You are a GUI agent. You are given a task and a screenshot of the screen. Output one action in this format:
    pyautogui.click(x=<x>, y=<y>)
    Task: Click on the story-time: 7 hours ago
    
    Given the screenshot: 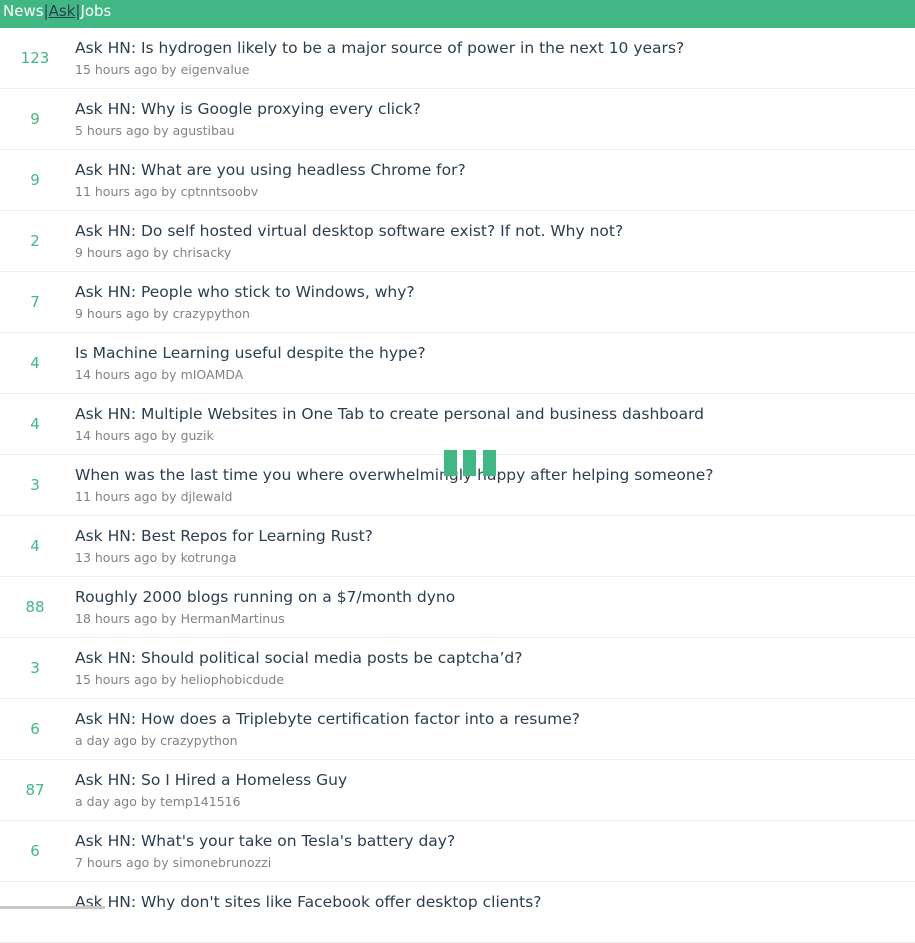 What is the action you would take?
    pyautogui.click(x=112, y=862)
    